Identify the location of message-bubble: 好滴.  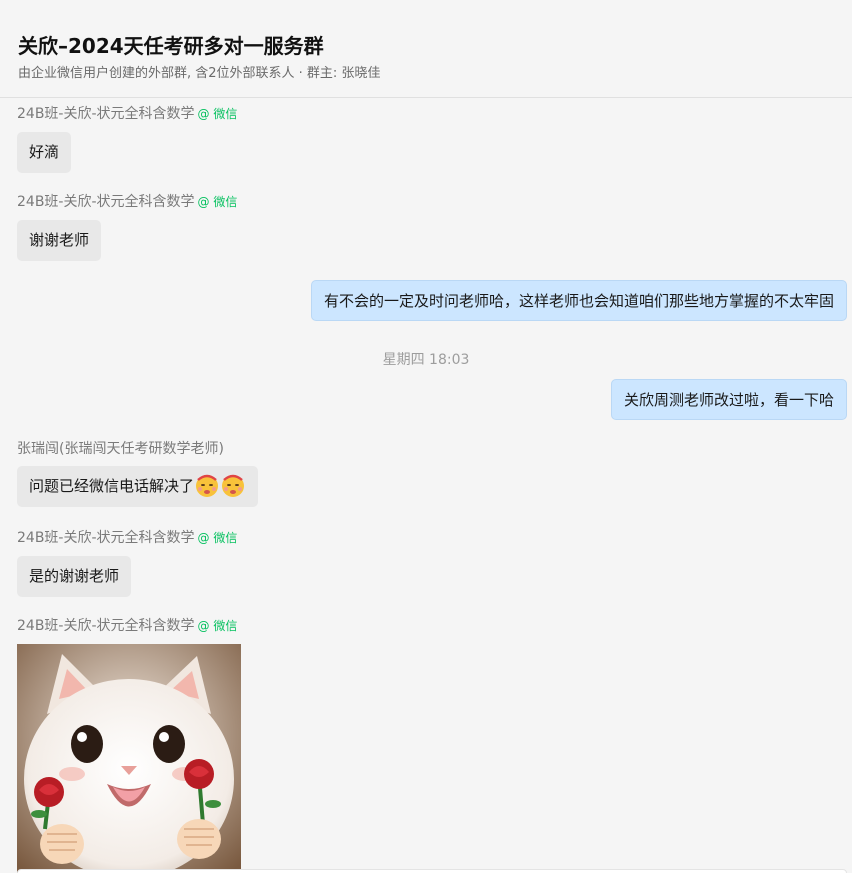
(44, 152).